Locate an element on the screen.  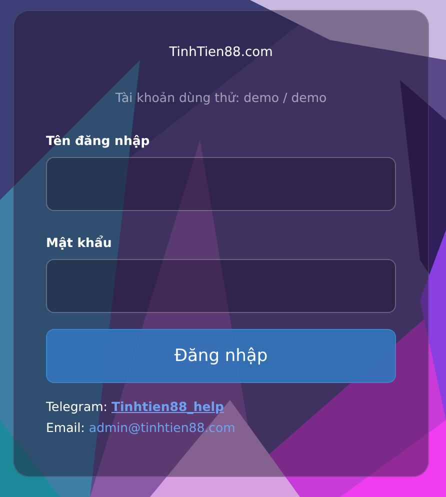
site-title: TinhTien88.com is located at coordinates (221, 52).